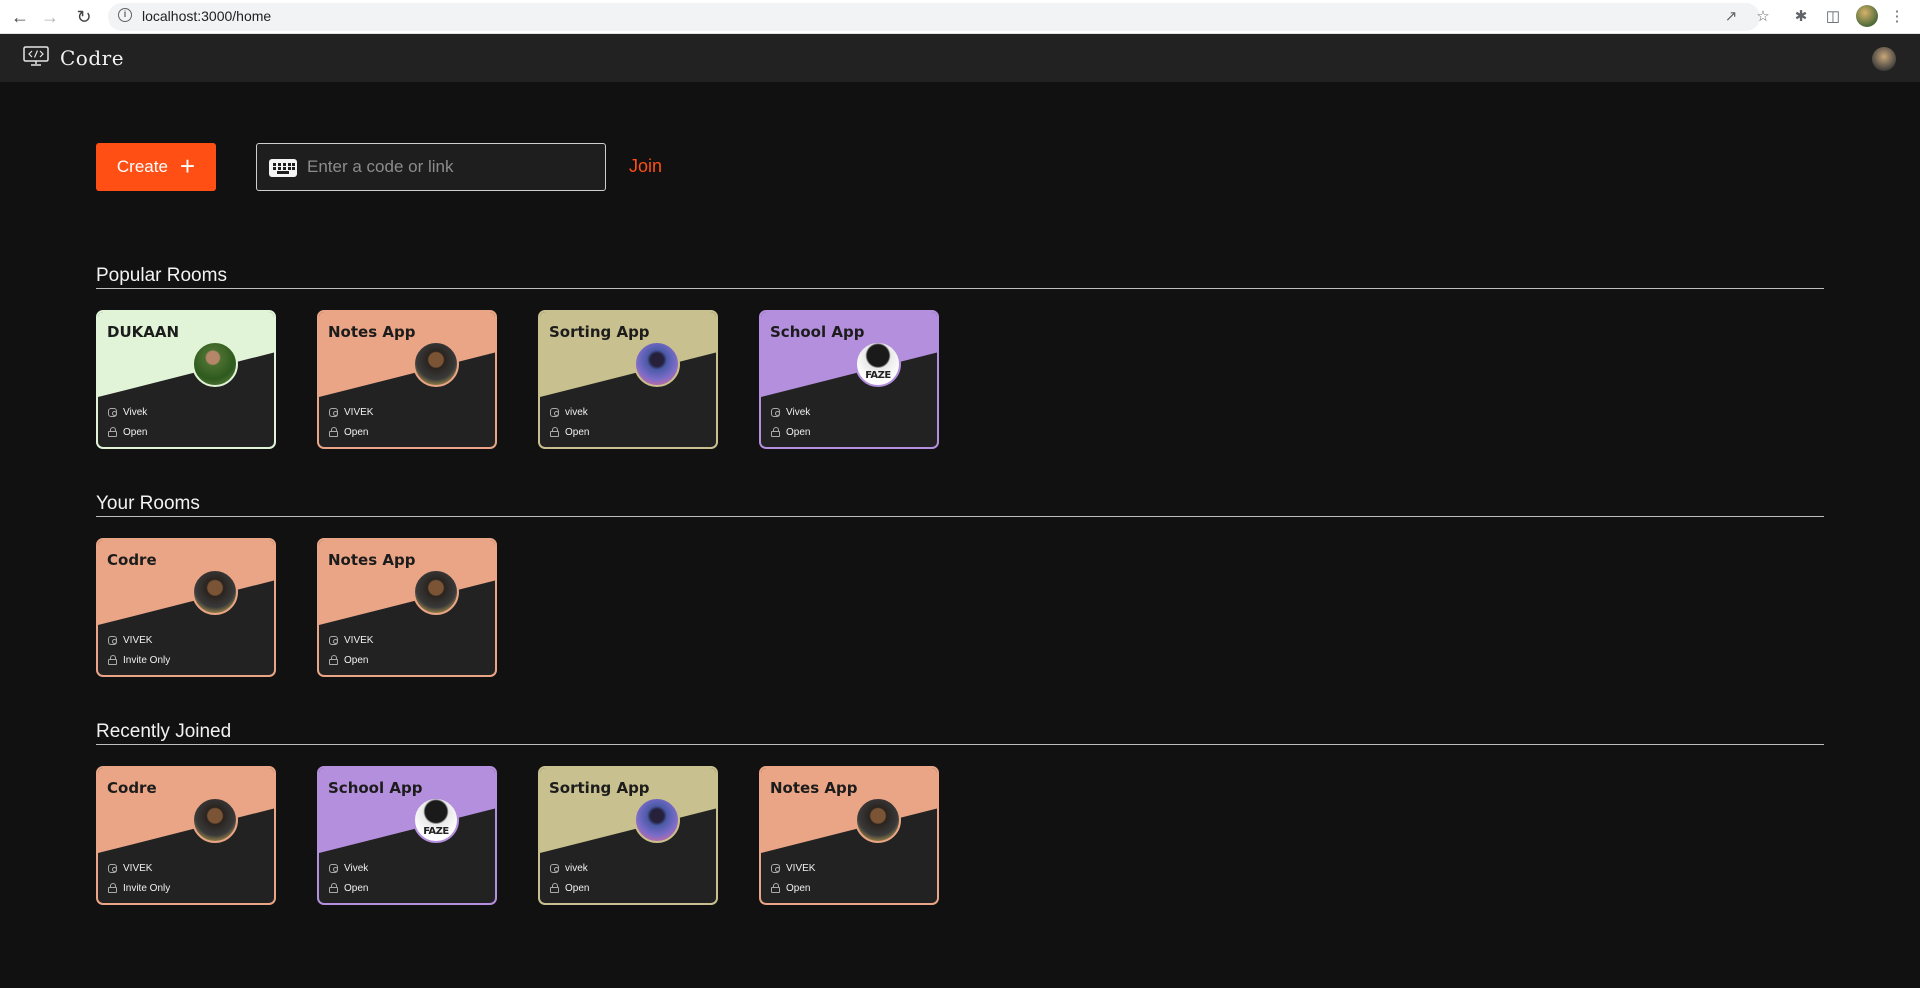 This screenshot has height=988, width=1920. What do you see at coordinates (960, 58) in the screenshot?
I see `app-header` at bounding box center [960, 58].